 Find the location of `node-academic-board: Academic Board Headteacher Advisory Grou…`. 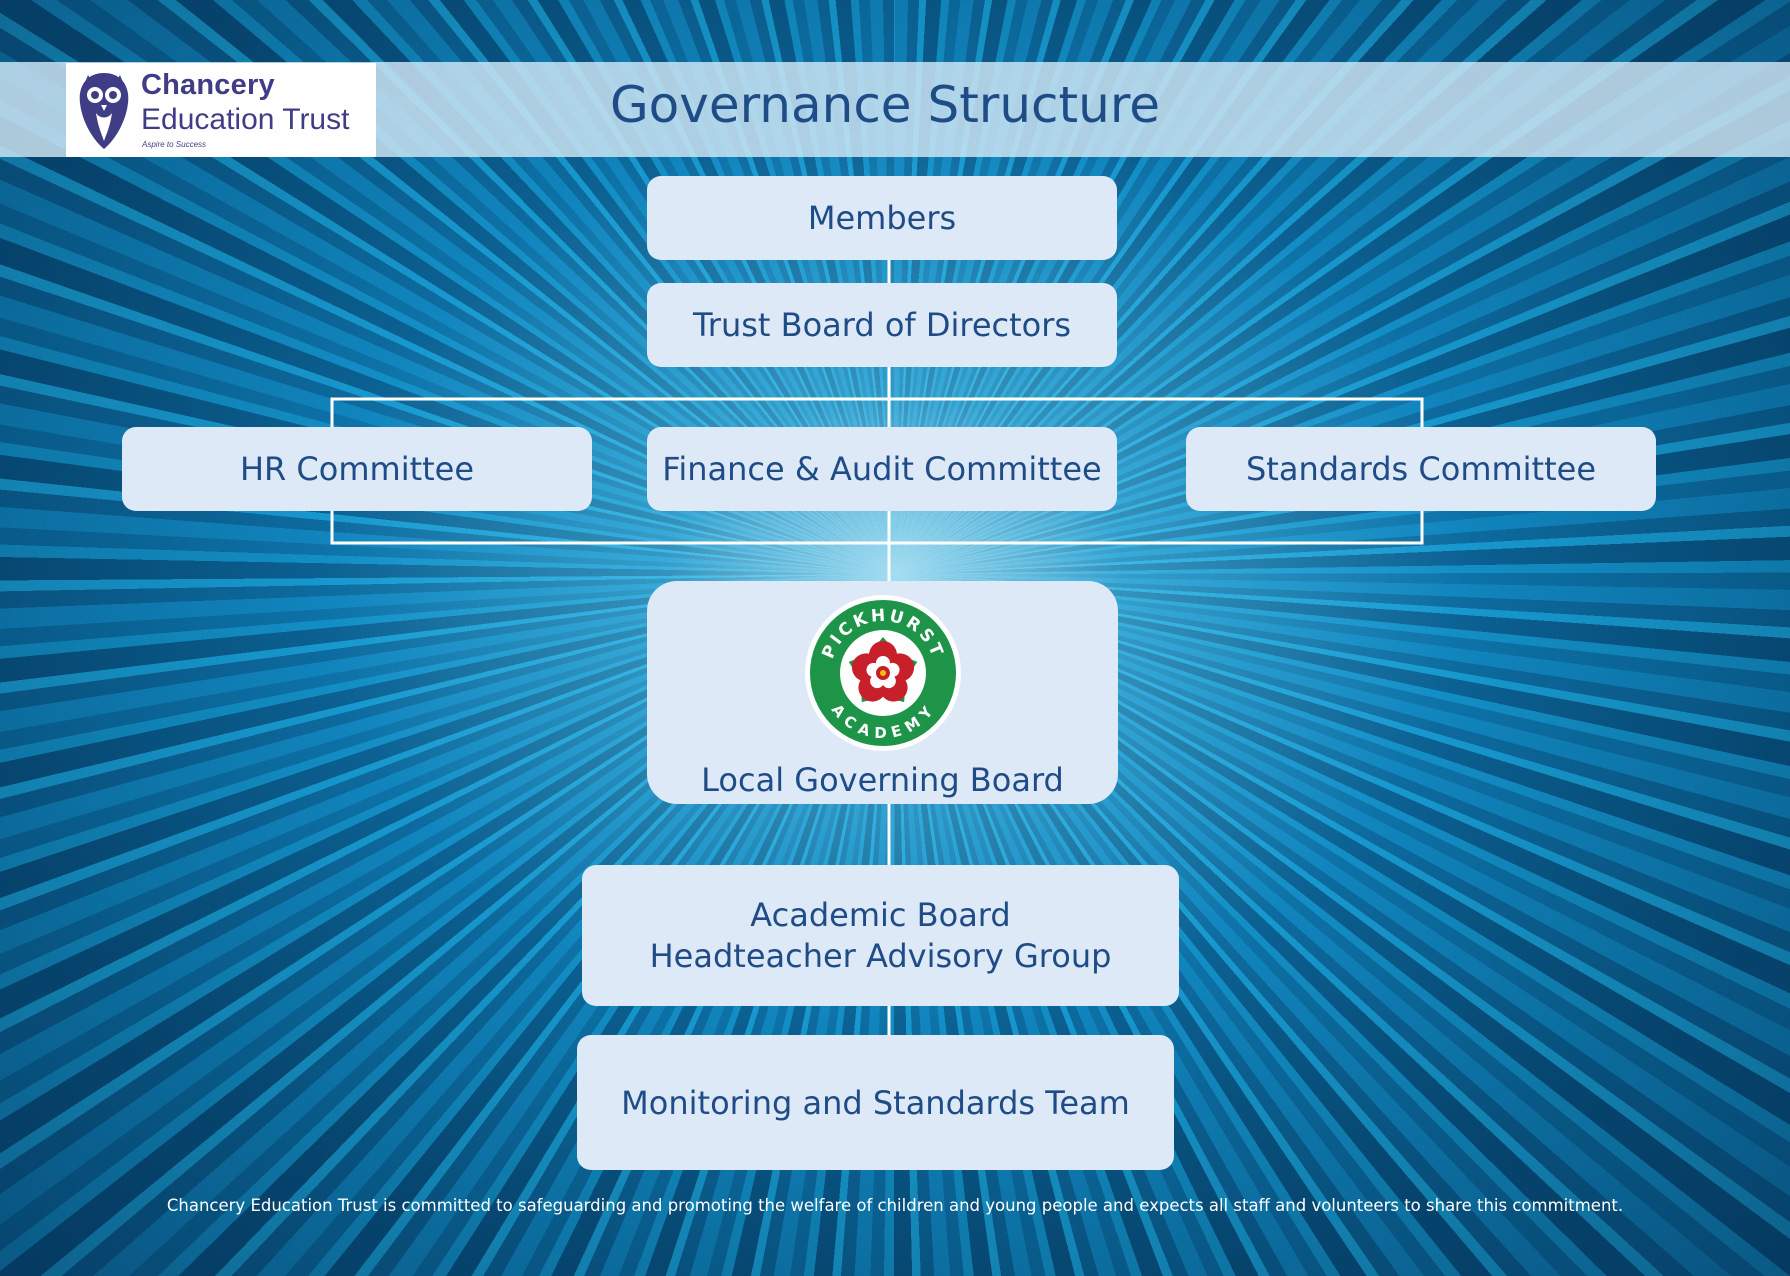

node-academic-board: Academic Board Headteacher Advisory Grou… is located at coordinates (880, 935).